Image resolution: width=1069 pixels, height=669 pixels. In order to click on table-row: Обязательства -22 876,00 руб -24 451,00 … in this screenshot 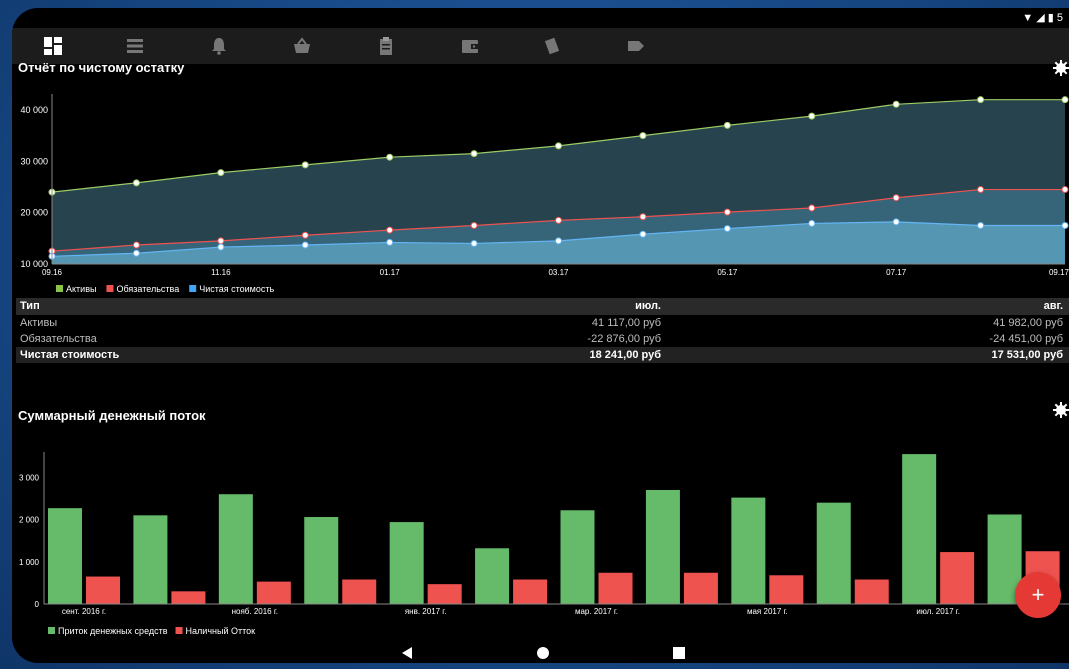, I will do `click(542, 339)`.